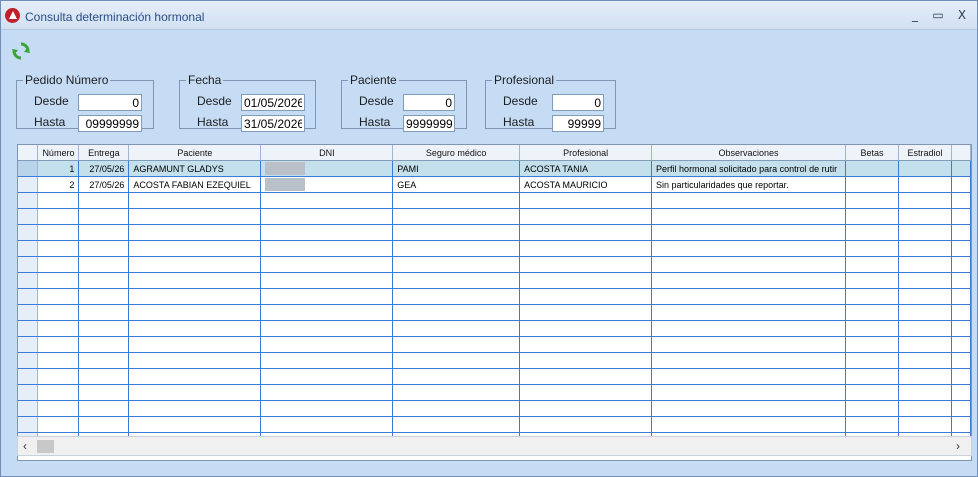 The width and height of the screenshot is (978, 477). What do you see at coordinates (925, 168) in the screenshot?
I see `cell-estradiol` at bounding box center [925, 168].